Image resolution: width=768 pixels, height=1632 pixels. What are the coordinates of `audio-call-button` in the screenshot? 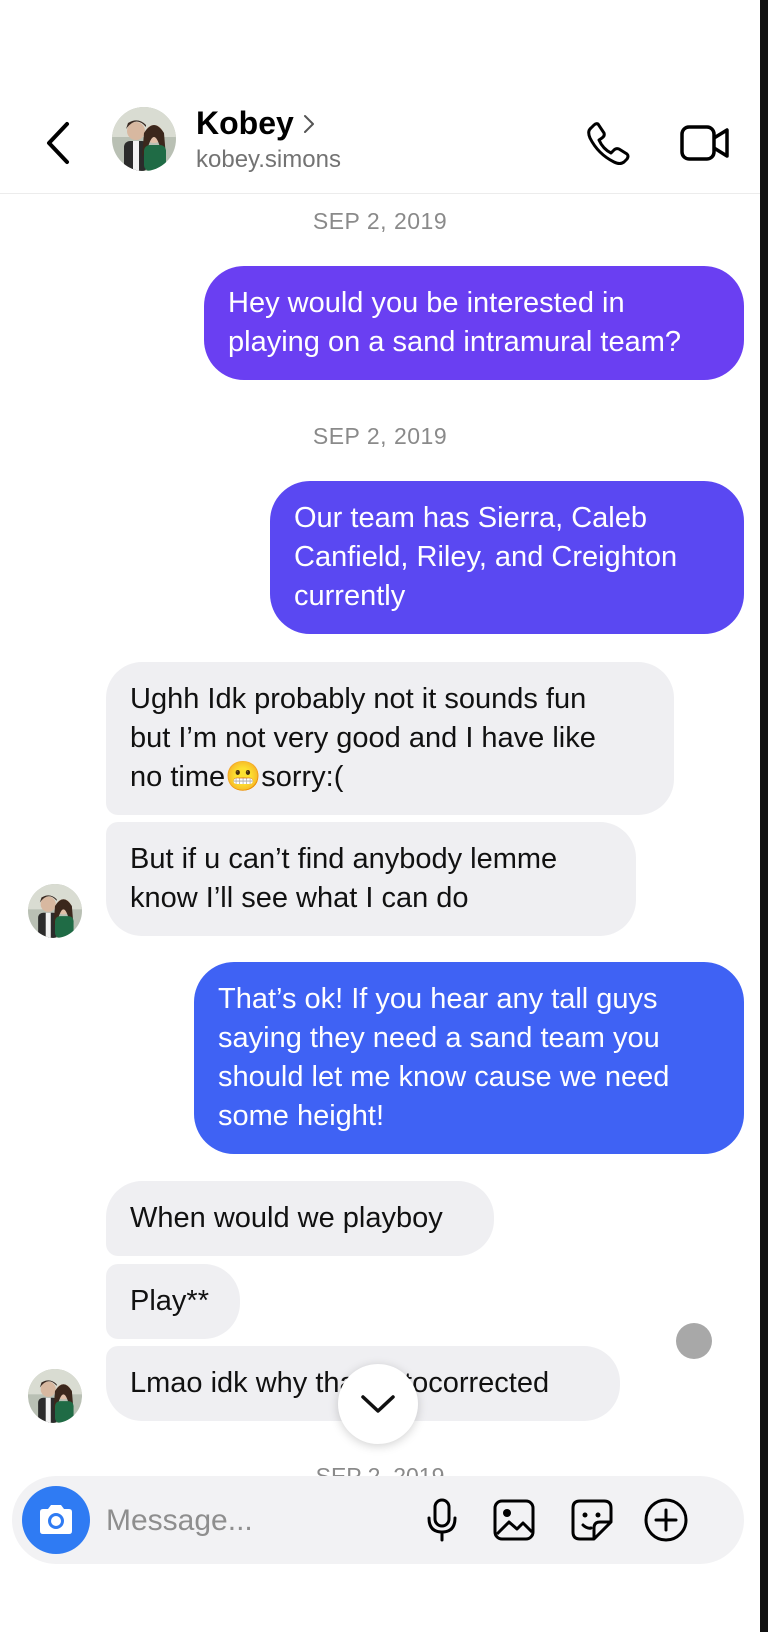 It's located at (608, 143).